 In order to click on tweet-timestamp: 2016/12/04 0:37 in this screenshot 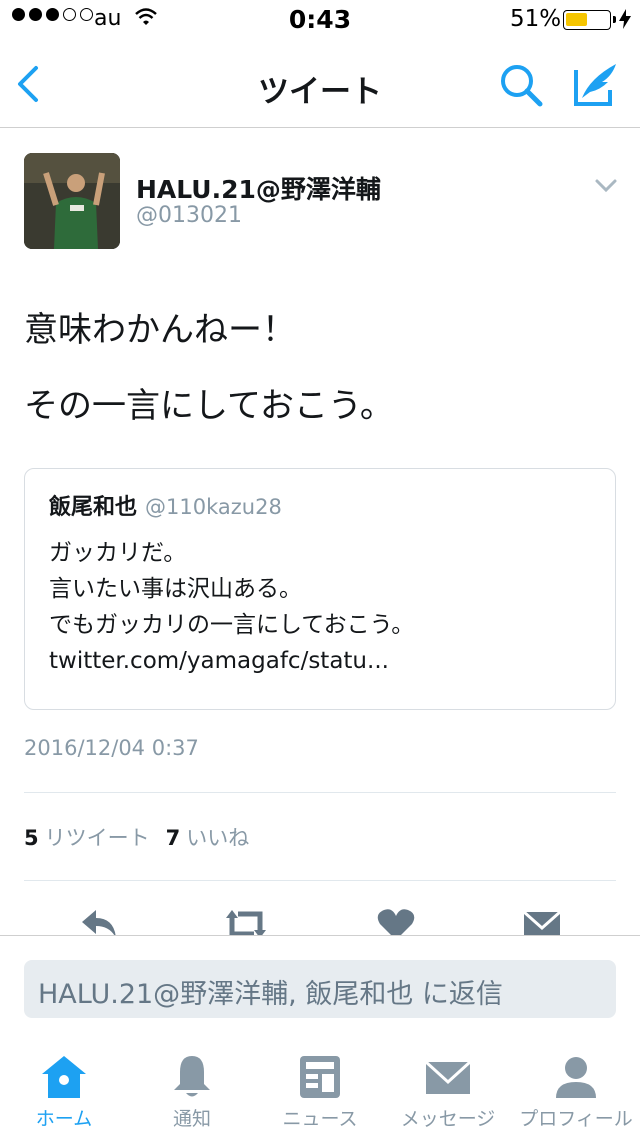, I will do `click(111, 748)`.